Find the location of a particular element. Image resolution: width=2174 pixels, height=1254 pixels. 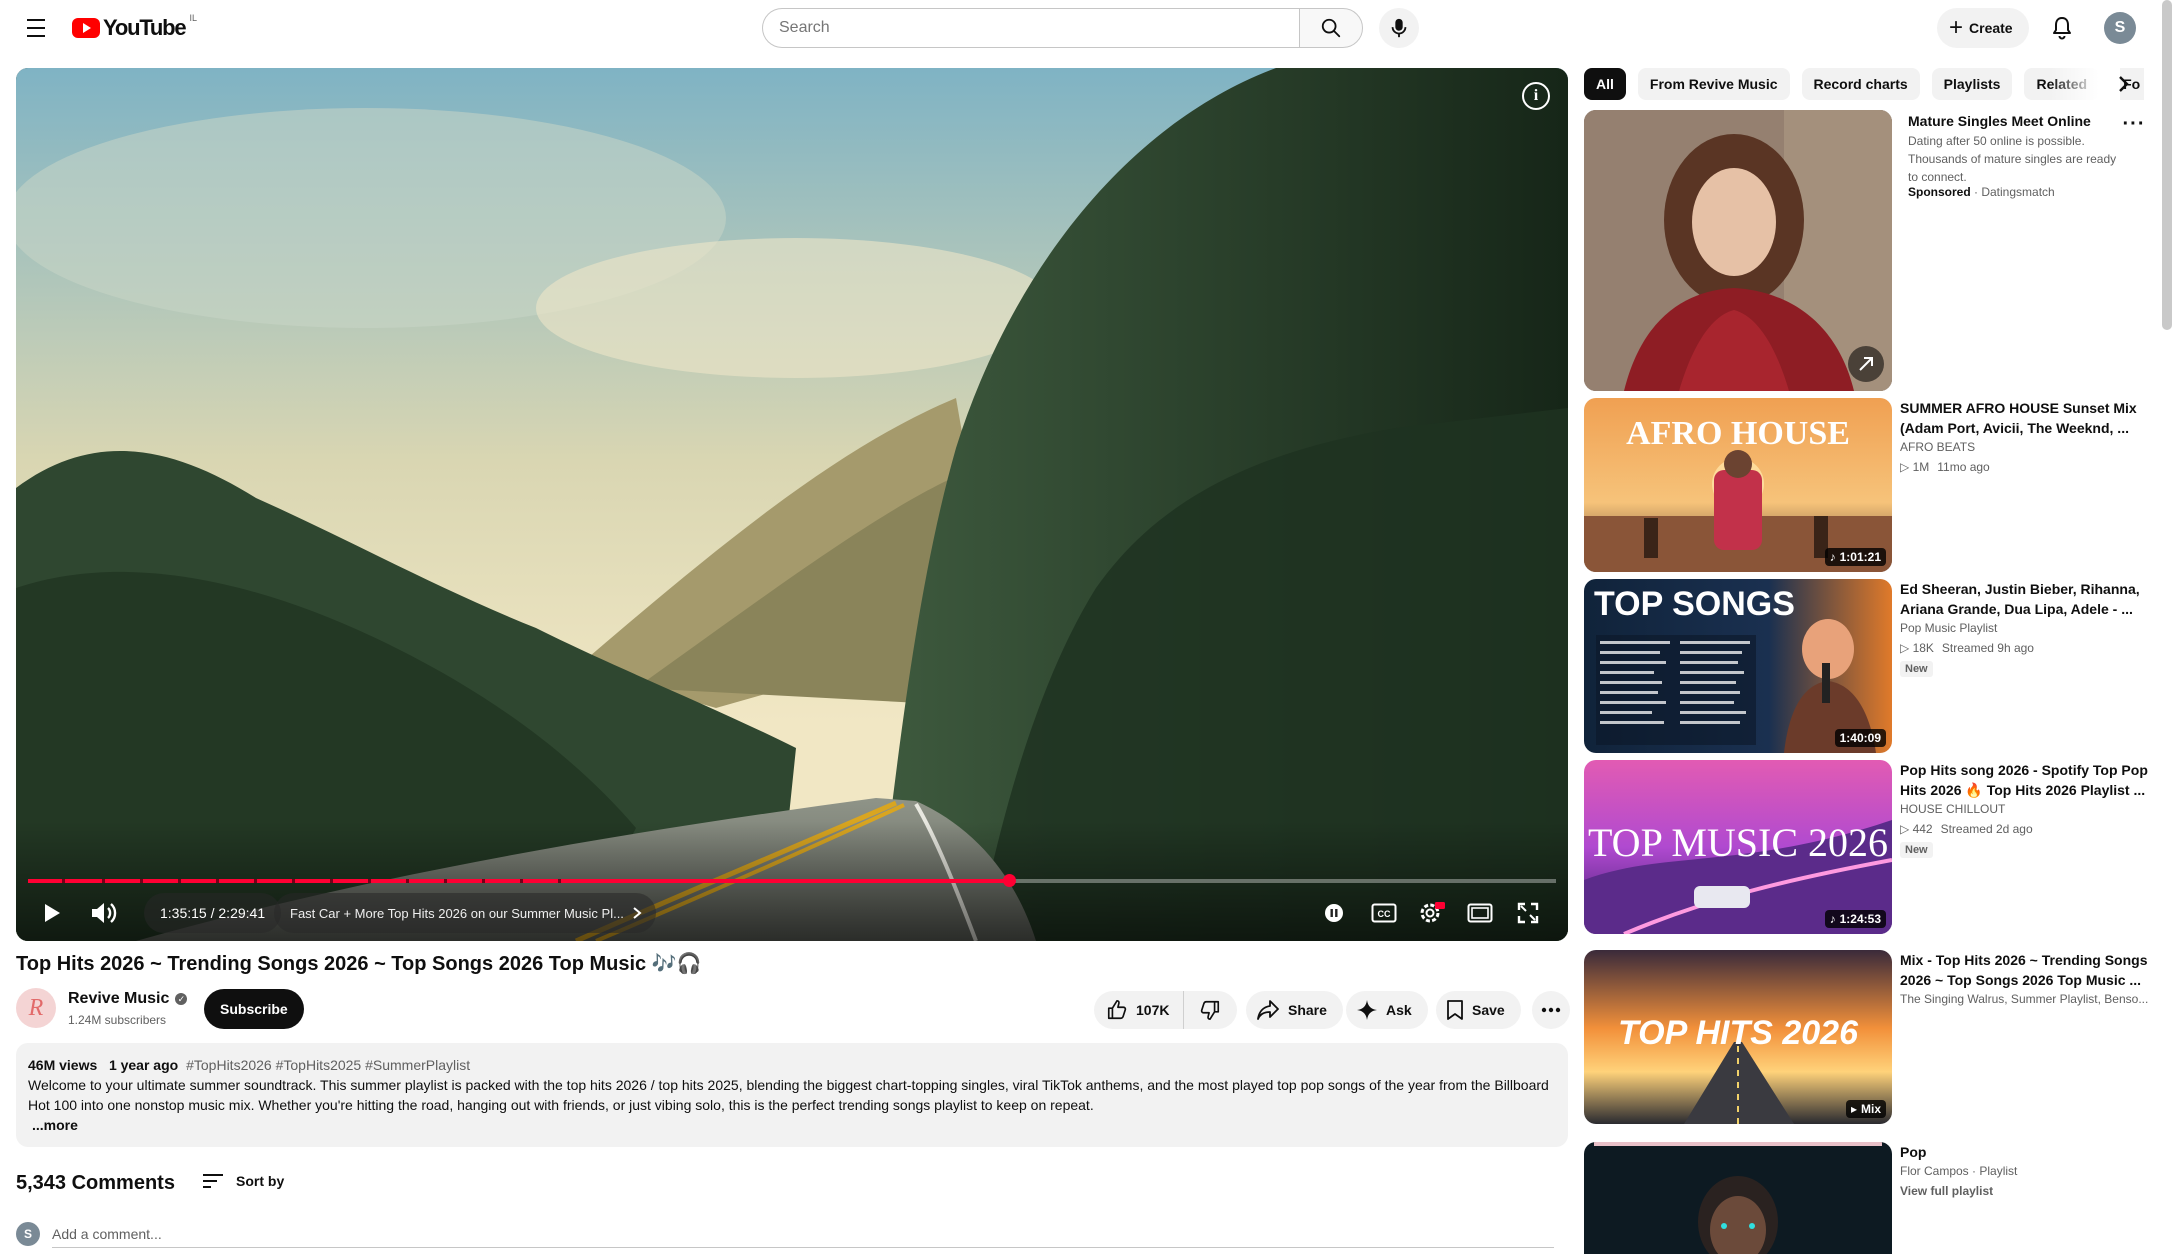

captions-button: CC is located at coordinates (1384, 913).